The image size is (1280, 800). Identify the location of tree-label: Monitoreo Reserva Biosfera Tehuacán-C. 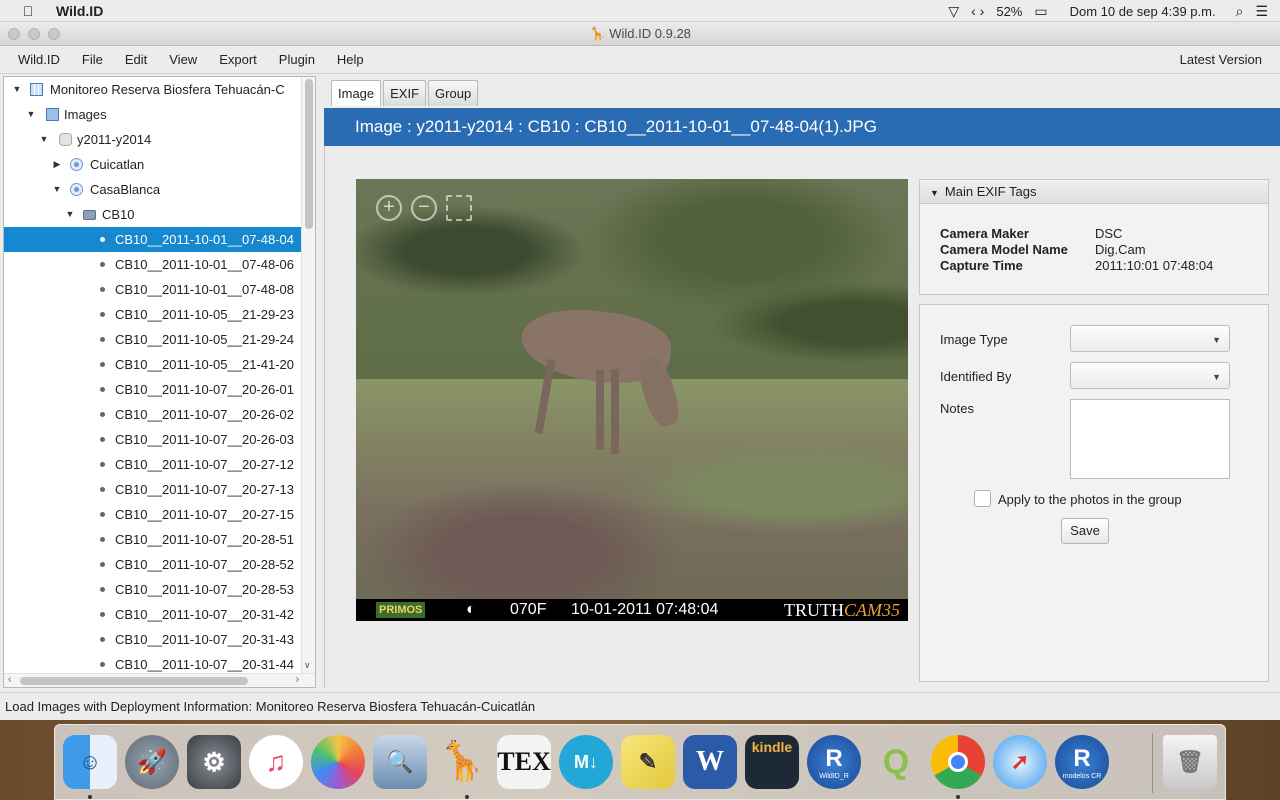
(167, 89).